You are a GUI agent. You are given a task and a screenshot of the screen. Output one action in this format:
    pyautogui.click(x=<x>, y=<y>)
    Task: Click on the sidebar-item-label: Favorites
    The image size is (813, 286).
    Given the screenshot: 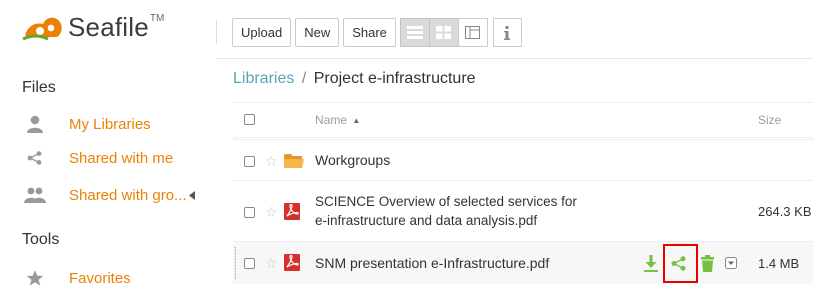 What is the action you would take?
    pyautogui.click(x=100, y=277)
    